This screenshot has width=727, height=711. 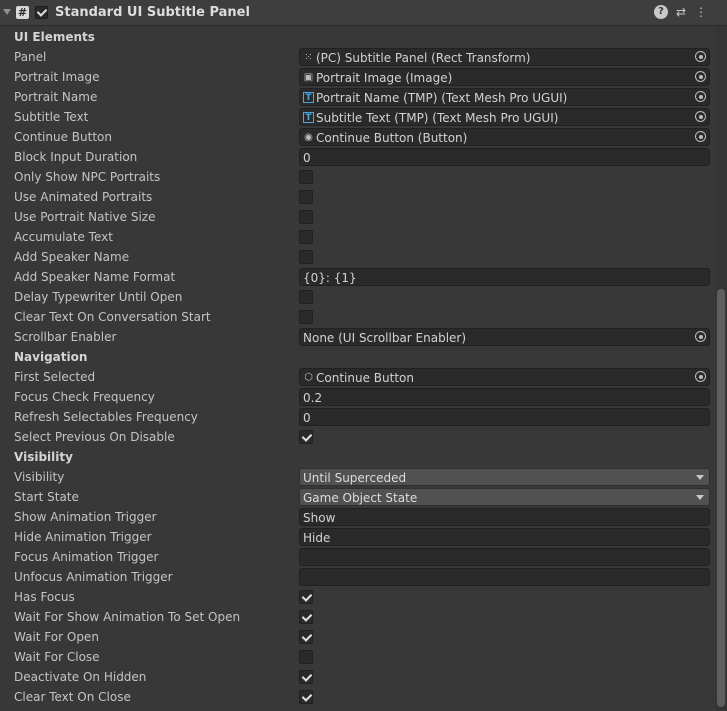 I want to click on property-row-add-speaker-name-format: Add Speaker Name Format {0}: {1}, so click(x=363, y=277).